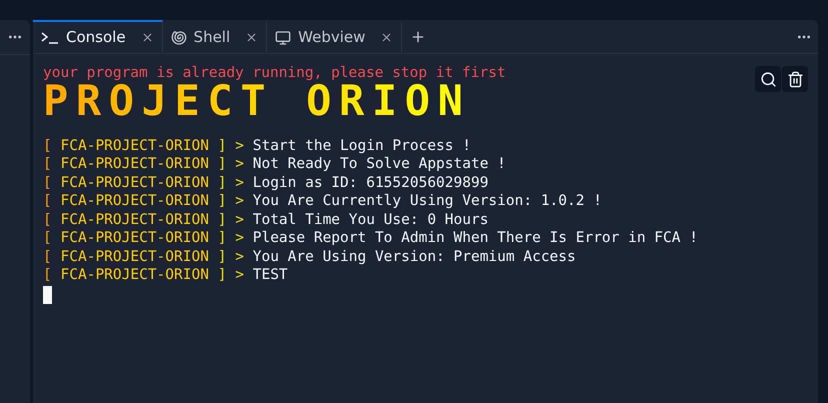 The width and height of the screenshot is (828, 403). What do you see at coordinates (414, 257) in the screenshot?
I see `log-message: You Are Using Version: Premium Access` at bounding box center [414, 257].